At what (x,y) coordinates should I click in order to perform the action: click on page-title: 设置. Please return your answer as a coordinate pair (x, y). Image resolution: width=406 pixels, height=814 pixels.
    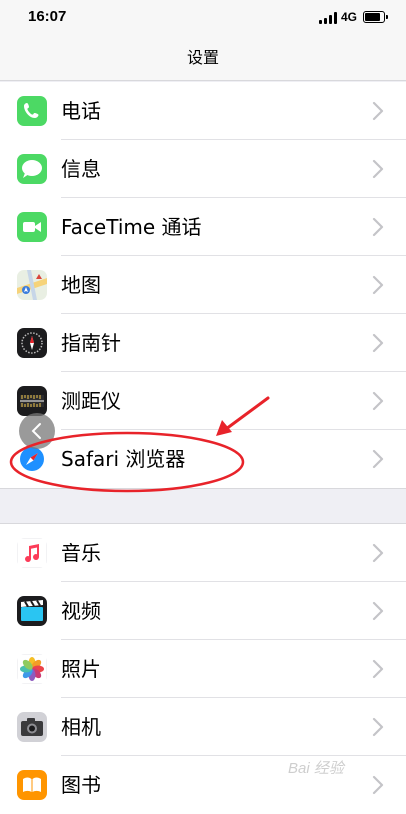
    Looking at the image, I should click on (202, 57).